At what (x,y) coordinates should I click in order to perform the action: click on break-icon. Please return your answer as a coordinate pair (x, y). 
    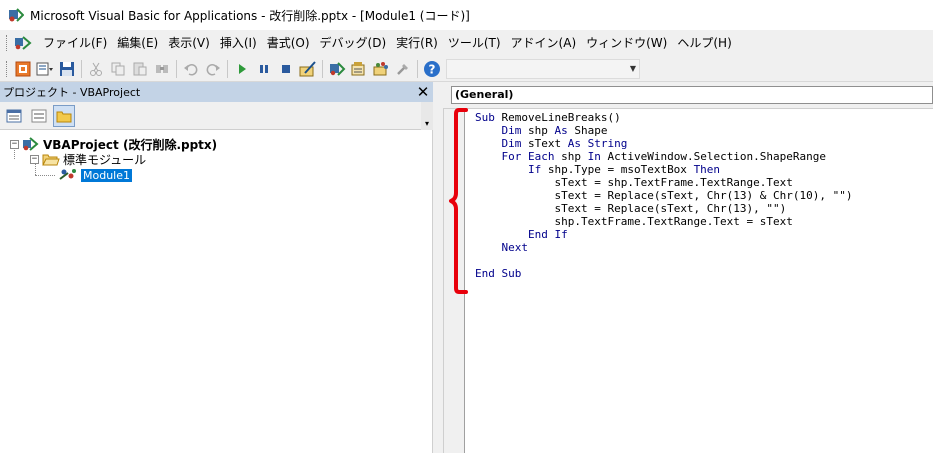
    Looking at the image, I should click on (264, 69).